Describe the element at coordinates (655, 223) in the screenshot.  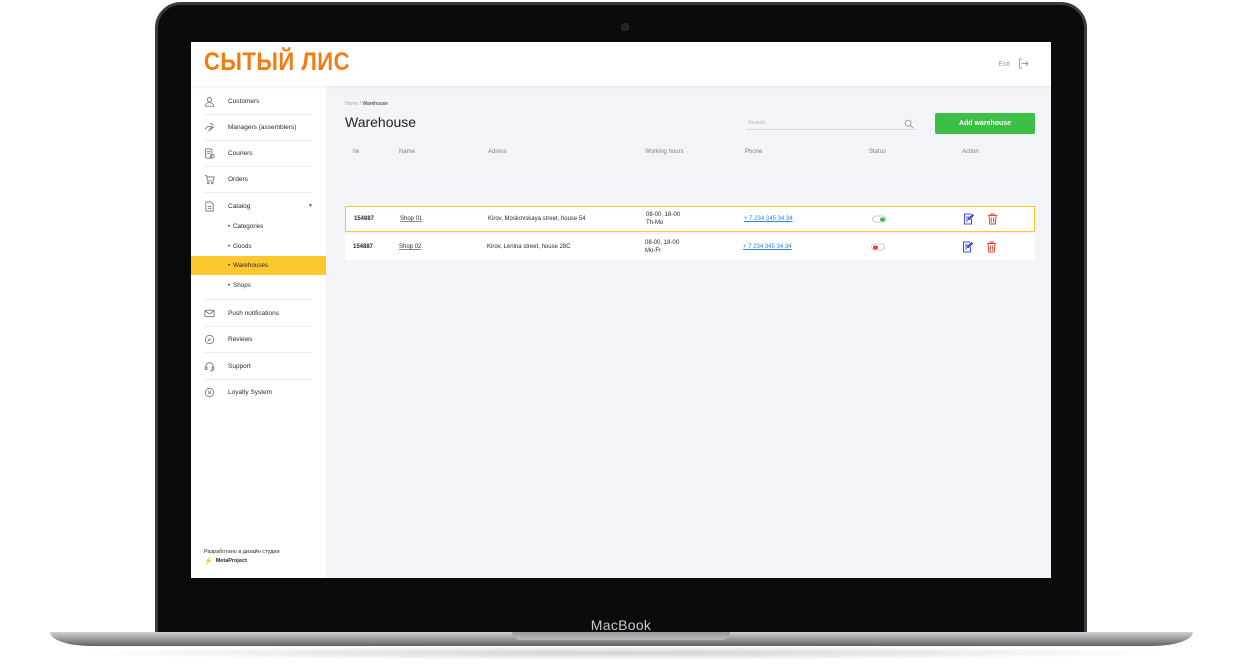
I see `cell-hours-days: Th-Mo` at that location.